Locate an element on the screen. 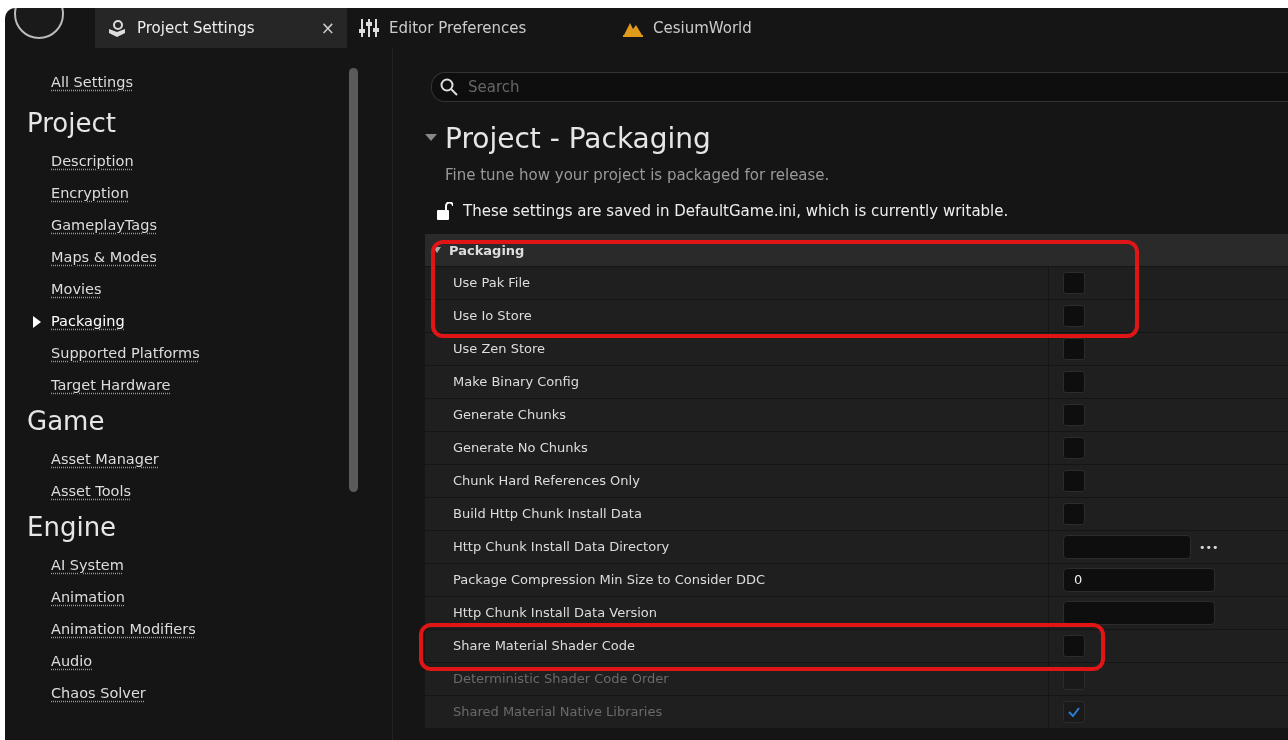 The image size is (1288, 740). unlocked-padlock-icon is located at coordinates (445, 211).